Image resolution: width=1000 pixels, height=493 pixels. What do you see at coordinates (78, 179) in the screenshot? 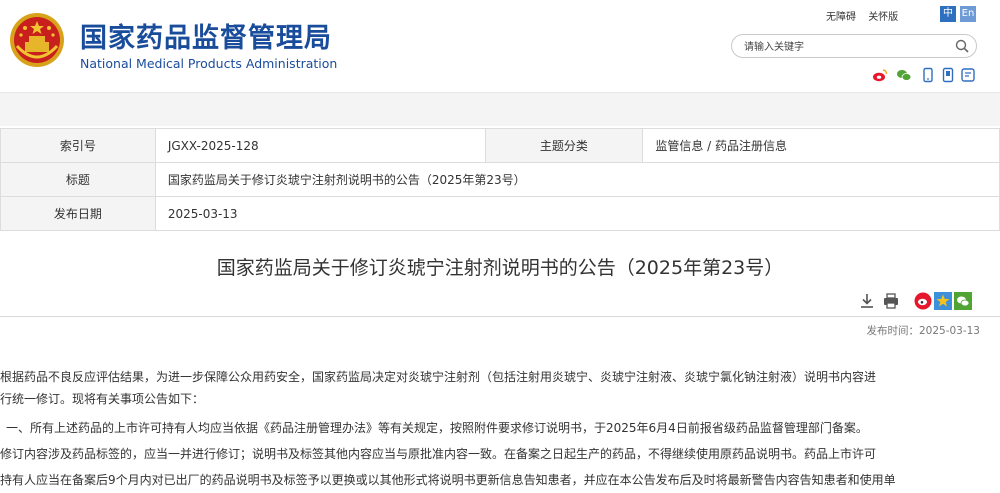
I see `meta-label: 标题` at bounding box center [78, 179].